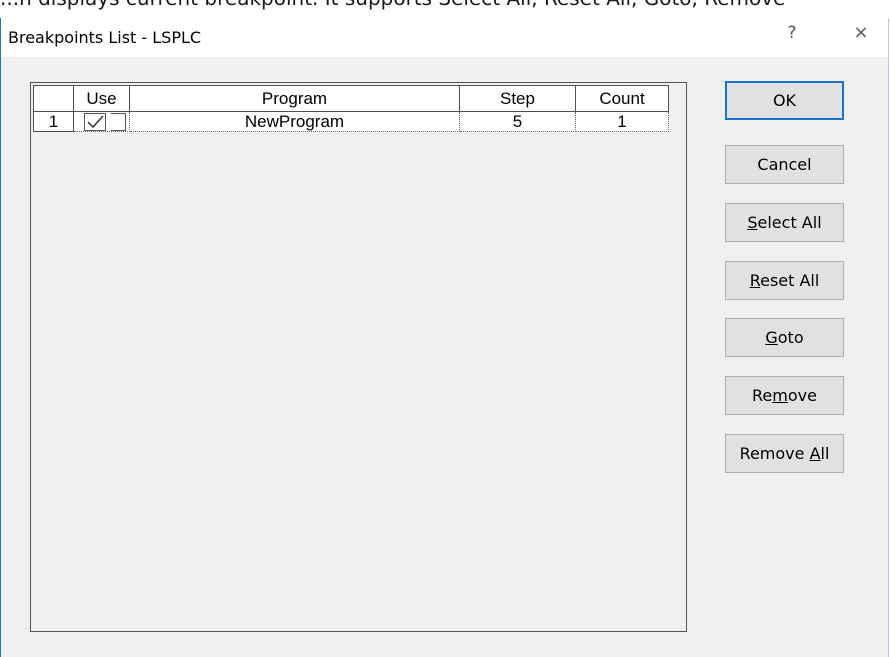 The height and width of the screenshot is (657, 890). What do you see at coordinates (825, 453) in the screenshot?
I see `remove-all-label-post: ll` at bounding box center [825, 453].